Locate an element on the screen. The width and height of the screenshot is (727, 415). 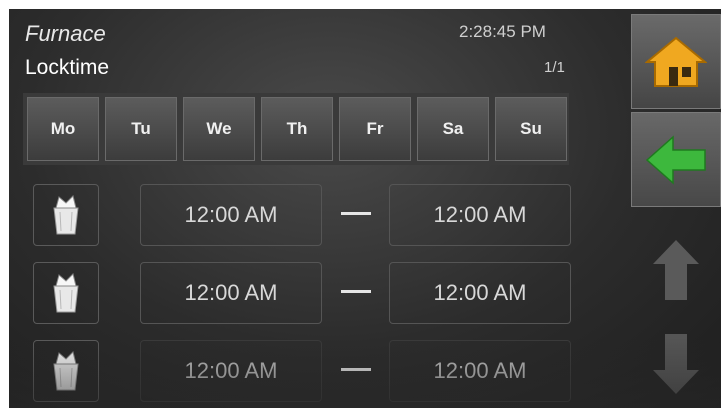
home-icon is located at coordinates (676, 61).